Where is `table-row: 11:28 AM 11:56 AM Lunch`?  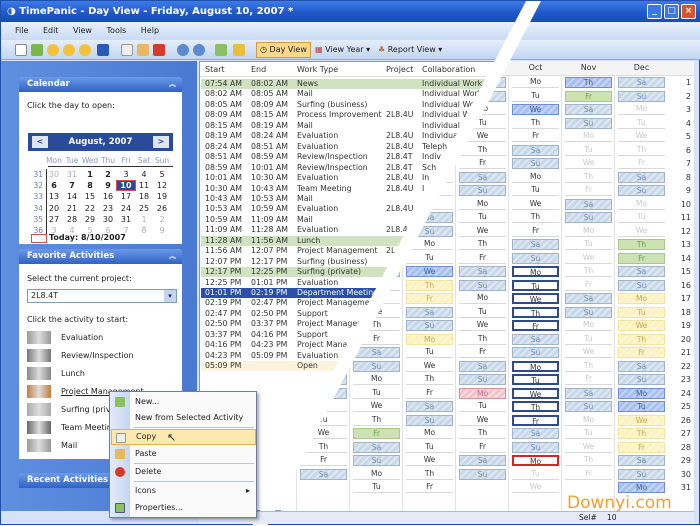 table-row: 11:28 AM 11:56 AM Lunch is located at coordinates (351, 240).